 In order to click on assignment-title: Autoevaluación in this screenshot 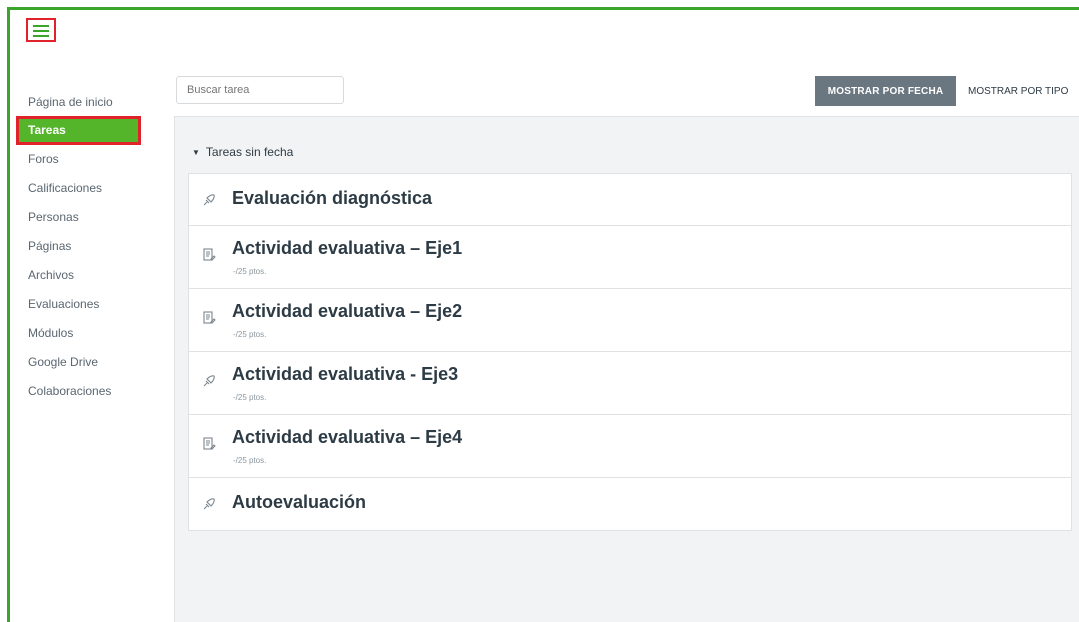, I will do `click(299, 502)`.